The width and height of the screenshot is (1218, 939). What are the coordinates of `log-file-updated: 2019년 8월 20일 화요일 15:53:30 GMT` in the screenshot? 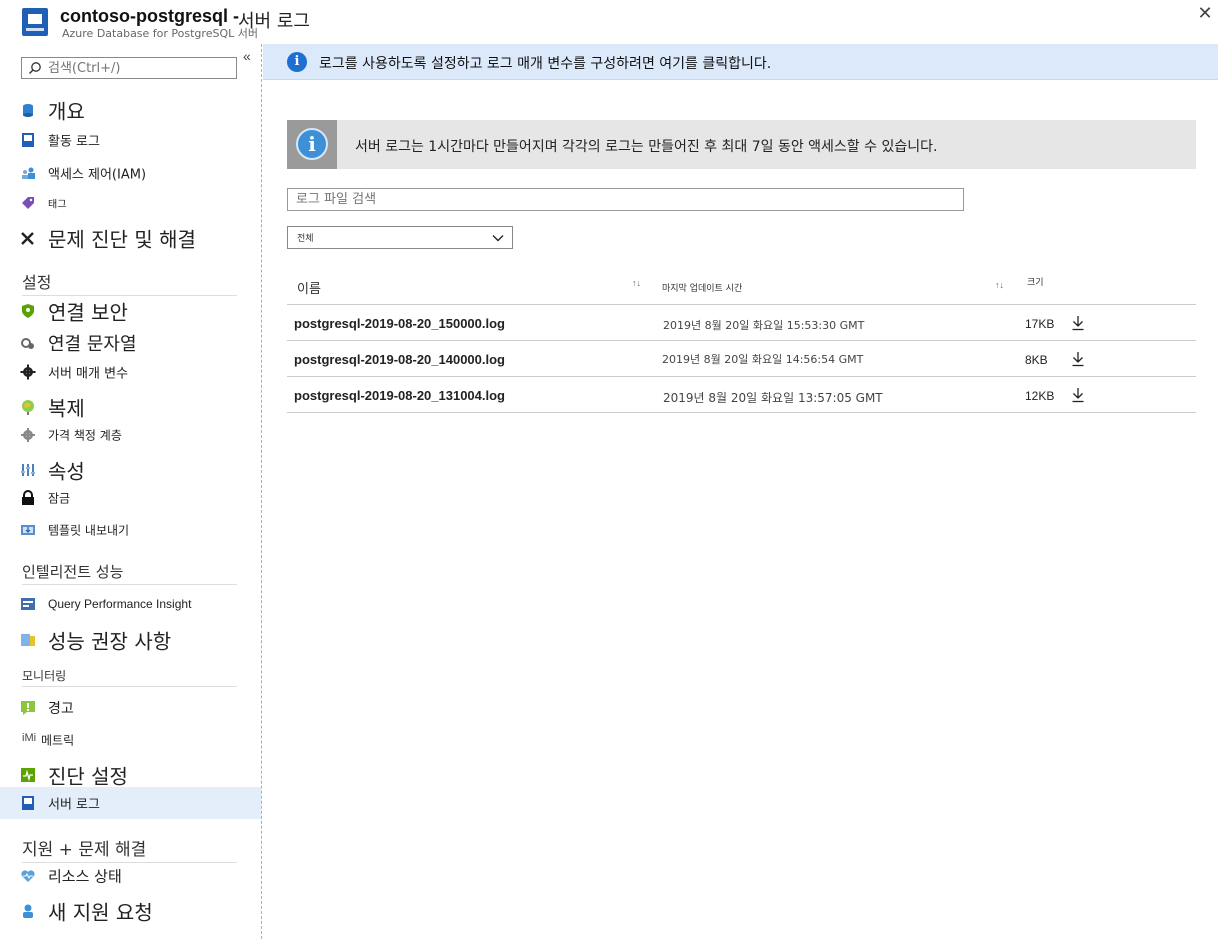 It's located at (764, 325).